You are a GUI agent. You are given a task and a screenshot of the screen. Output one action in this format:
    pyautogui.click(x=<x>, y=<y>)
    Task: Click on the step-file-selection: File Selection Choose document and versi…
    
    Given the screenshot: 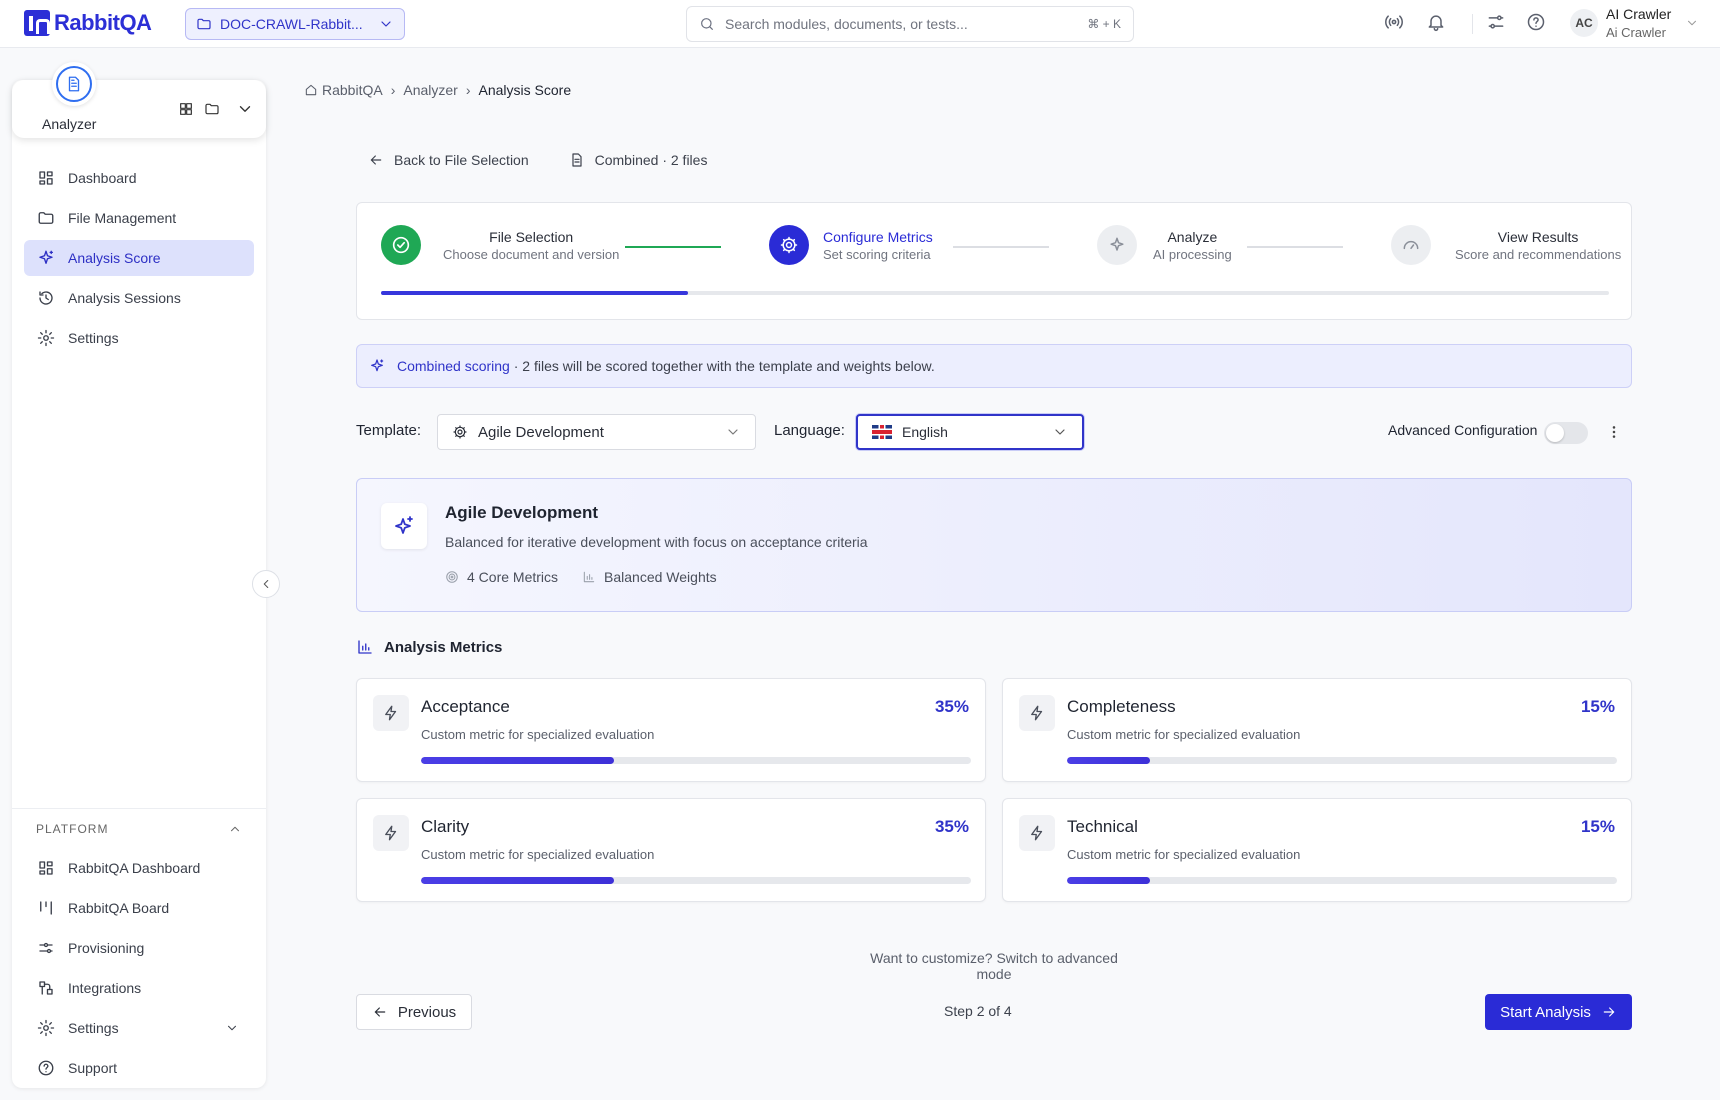 What is the action you would take?
    pyautogui.click(x=500, y=245)
    